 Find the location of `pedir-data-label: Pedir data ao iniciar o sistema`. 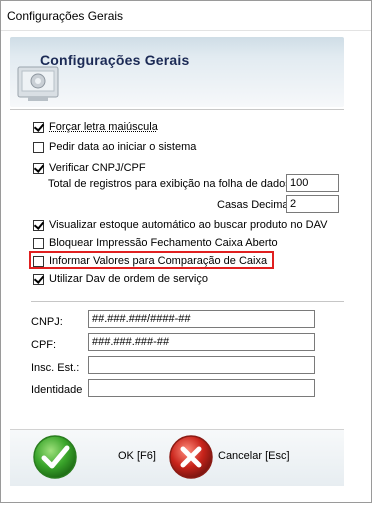

pedir-data-label: Pedir data ao iniciar o sistema is located at coordinates (123, 147).